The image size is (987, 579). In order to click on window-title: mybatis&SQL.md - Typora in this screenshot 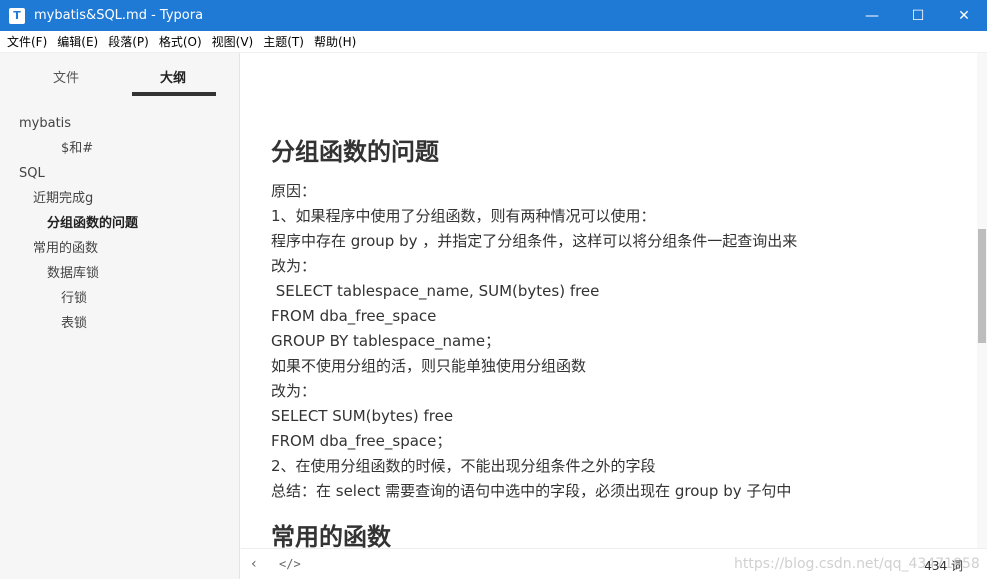, I will do `click(119, 15)`.